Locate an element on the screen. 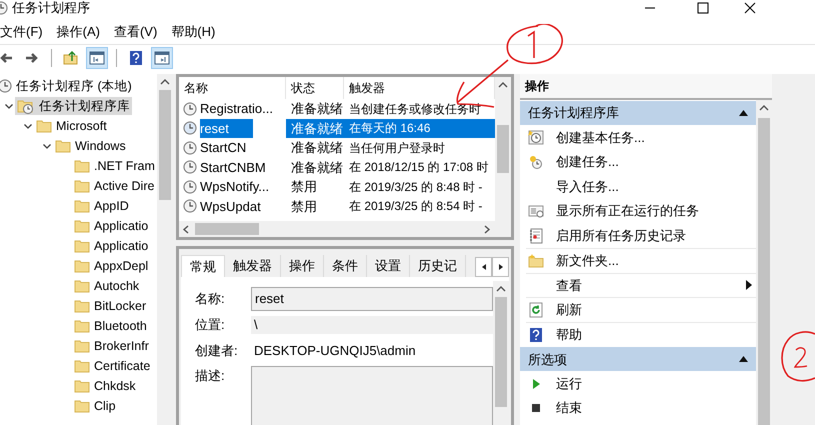  tree-item: Chkdsk is located at coordinates (105, 386).